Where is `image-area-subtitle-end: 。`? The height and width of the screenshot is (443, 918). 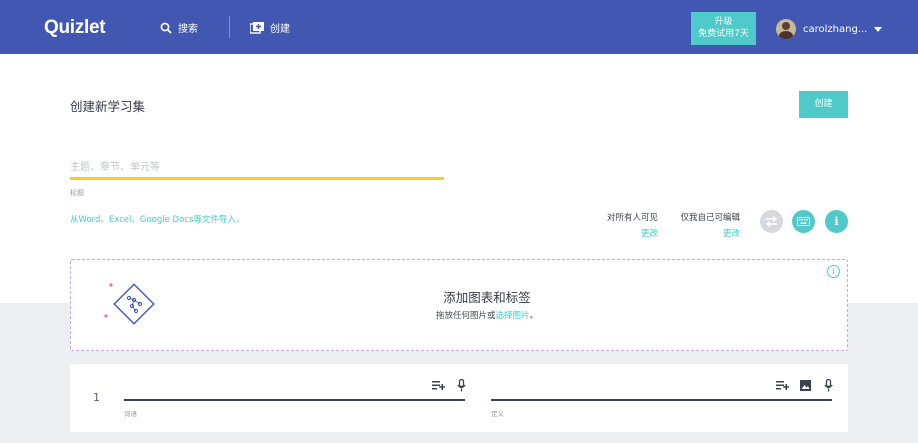
image-area-subtitle-end: 。 is located at coordinates (534, 316).